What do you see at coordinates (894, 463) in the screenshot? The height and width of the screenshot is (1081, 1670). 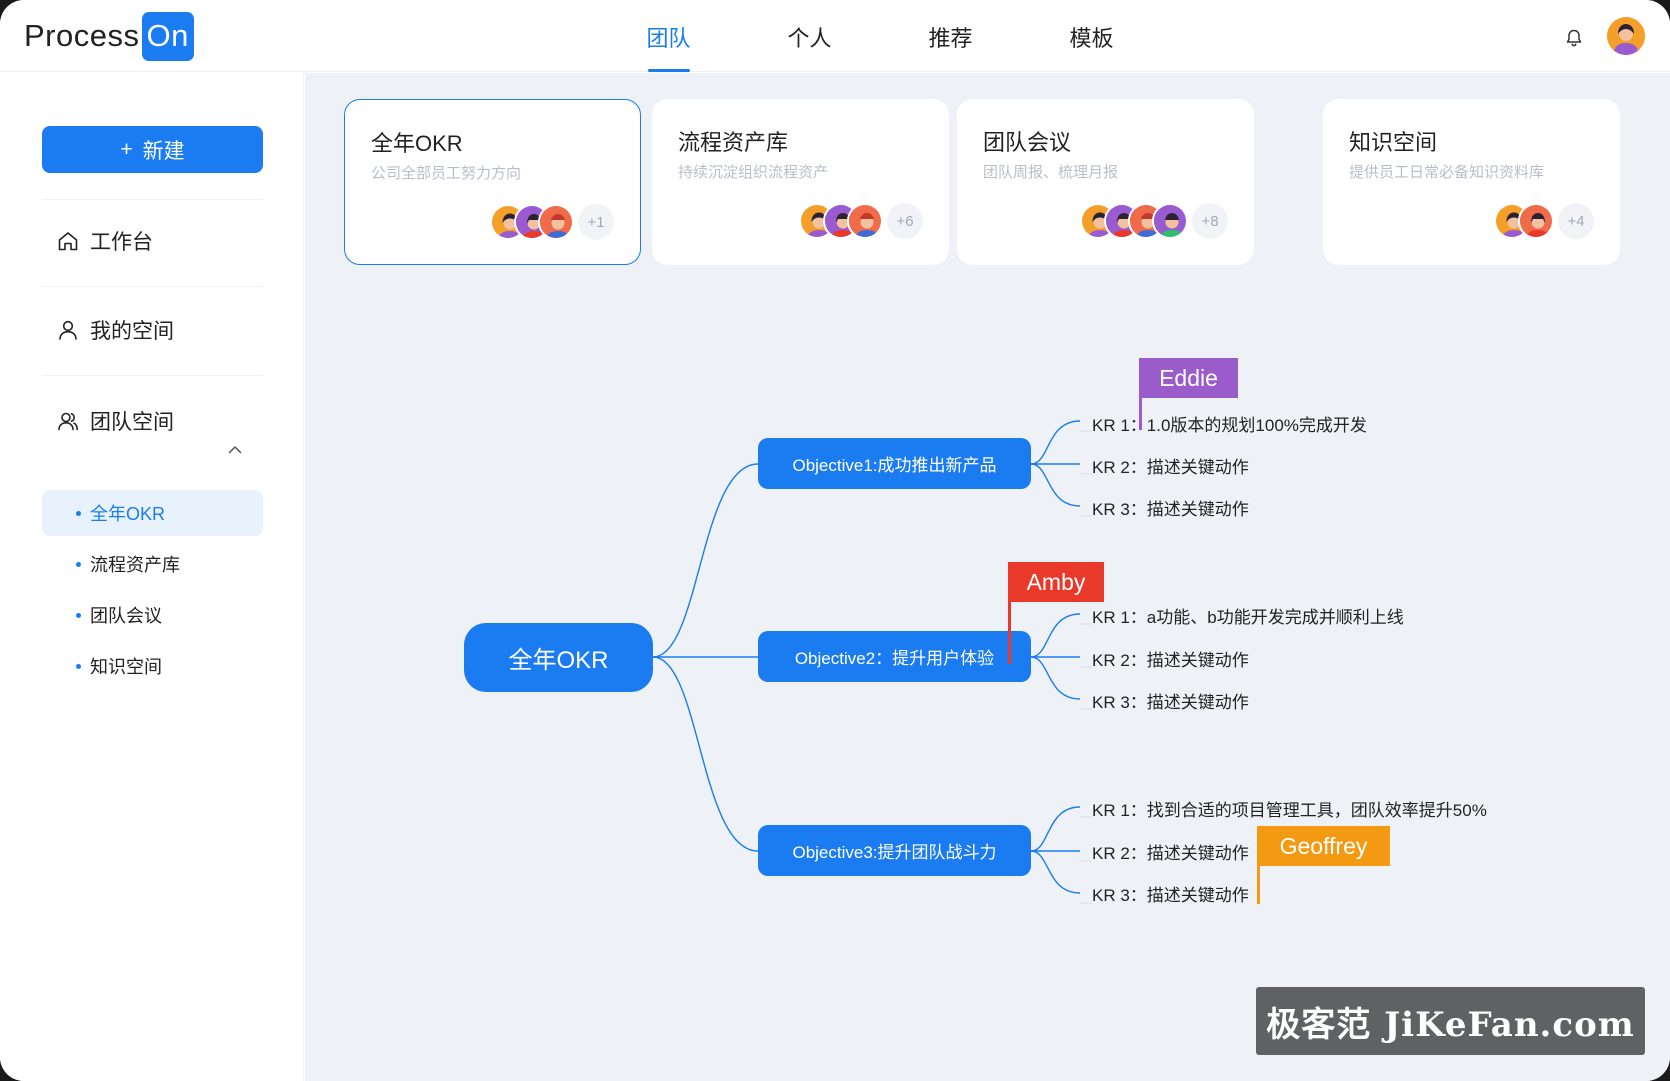 I see `objective-node: Objective1:成功推出新产品` at bounding box center [894, 463].